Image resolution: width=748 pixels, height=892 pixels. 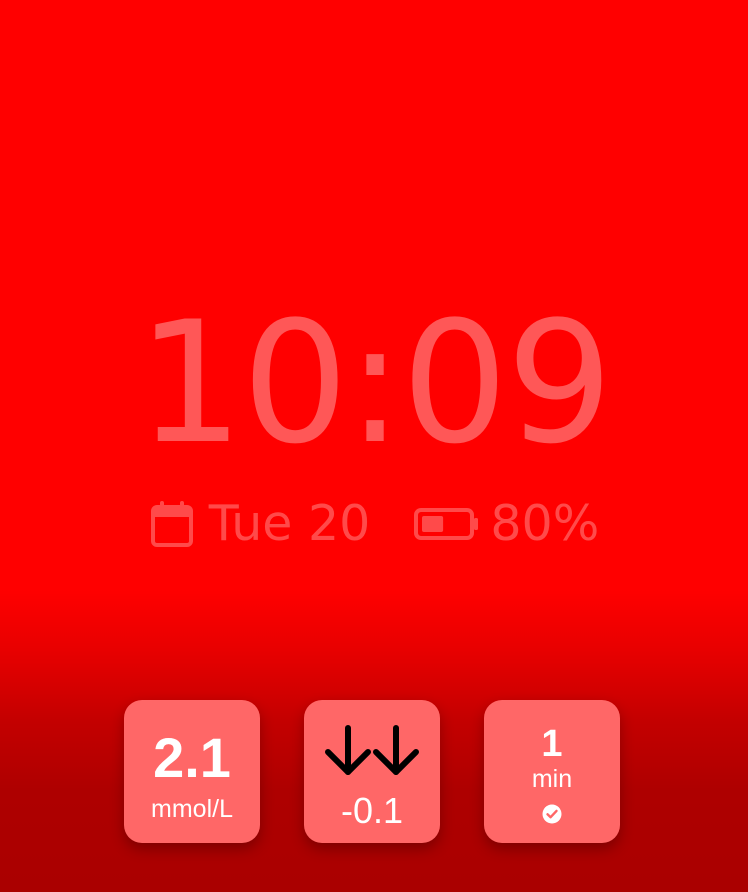 I want to click on battery-percentage: 80%, so click(x=545, y=523).